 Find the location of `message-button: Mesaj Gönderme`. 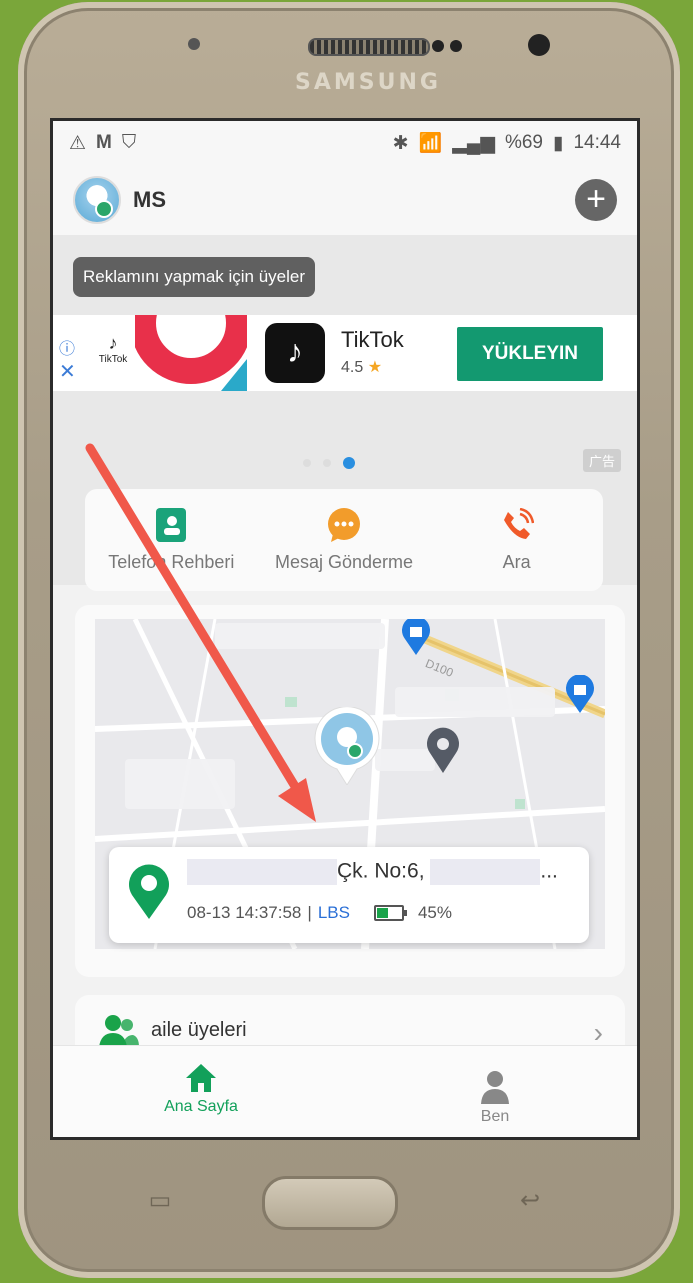

message-button: Mesaj Gönderme is located at coordinates (344, 540).